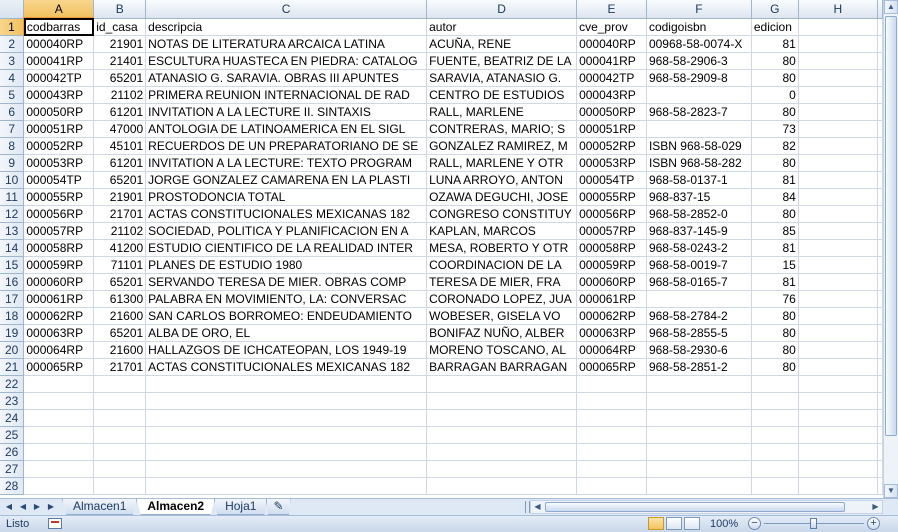 This screenshot has width=898, height=532. I want to click on row-header: 4, so click(12, 78).